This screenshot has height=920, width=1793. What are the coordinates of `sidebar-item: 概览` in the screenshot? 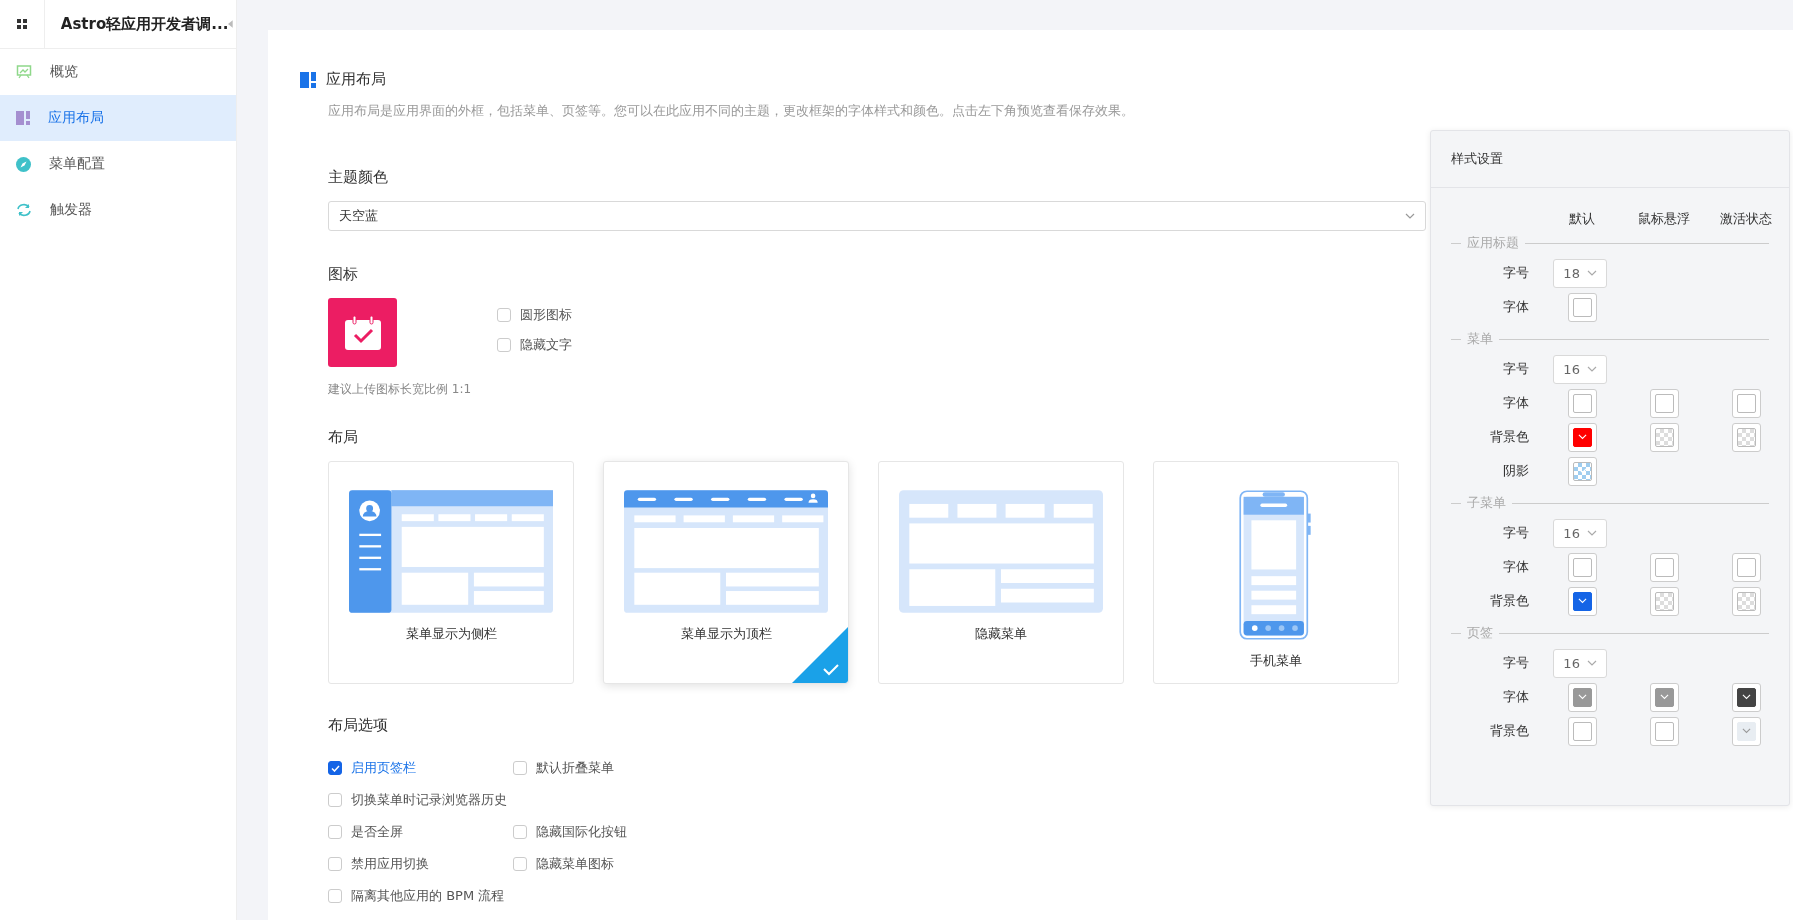 It's located at (118, 72).